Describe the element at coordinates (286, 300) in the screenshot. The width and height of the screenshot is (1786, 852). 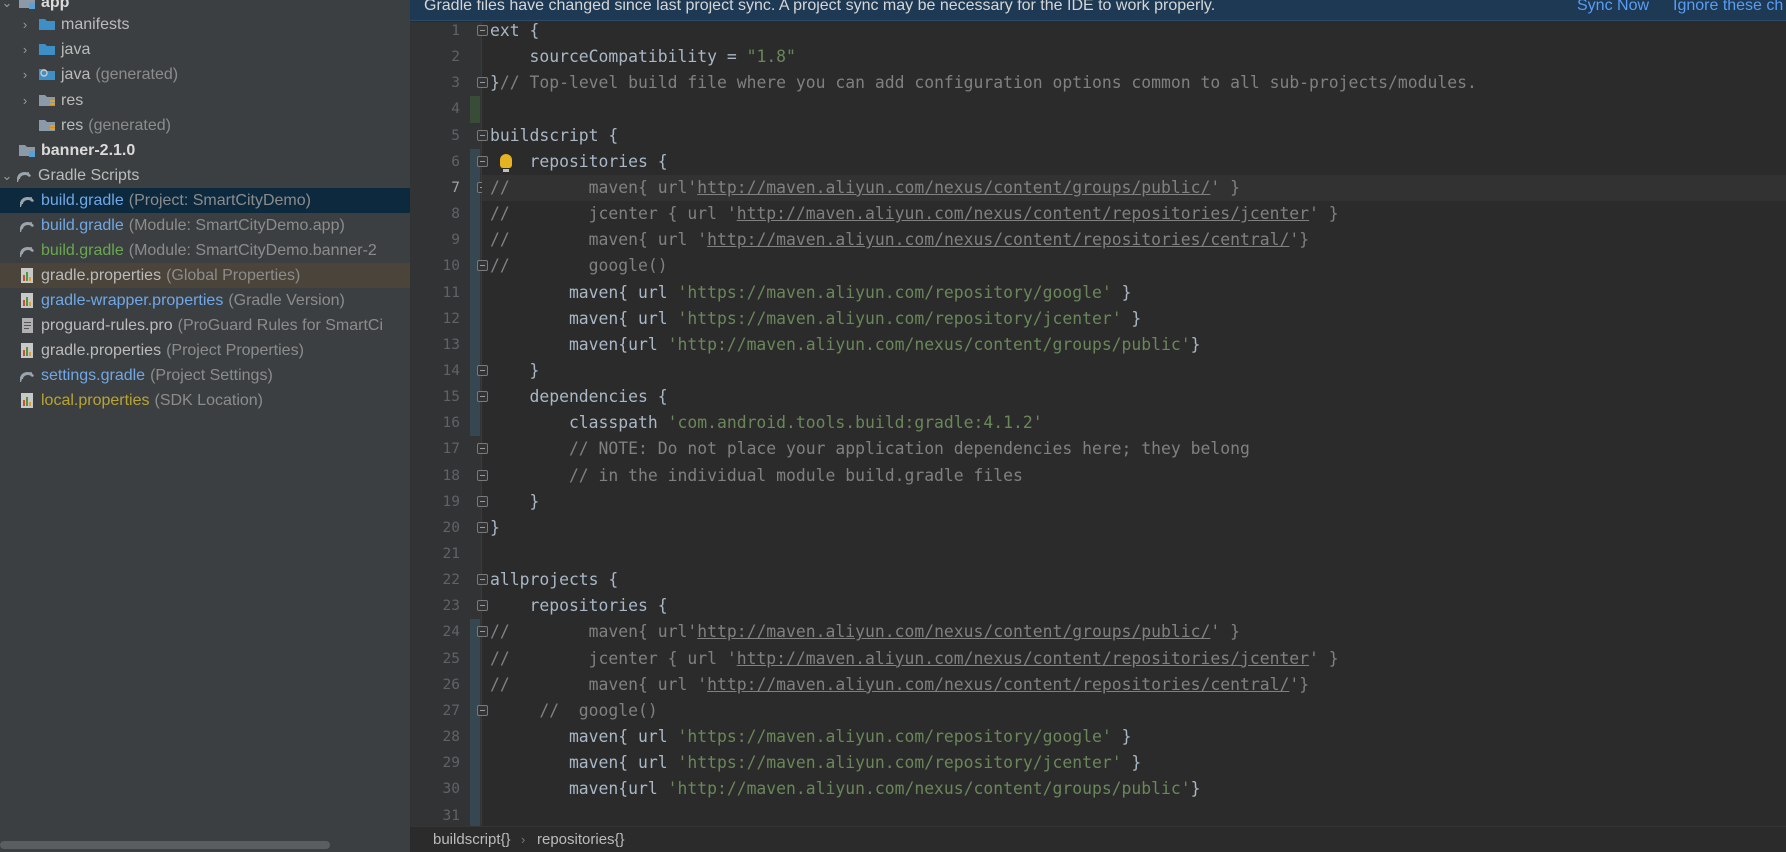
I see `tree-item-hint: (Gradle Version)` at that location.